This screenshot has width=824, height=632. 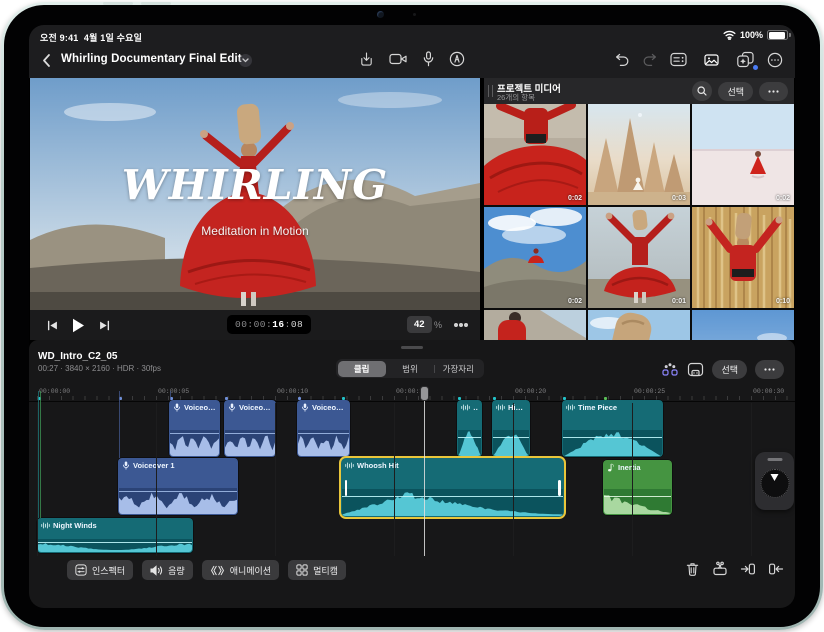 What do you see at coordinates (438, 325) in the screenshot?
I see `zoom-percent-sign: %` at bounding box center [438, 325].